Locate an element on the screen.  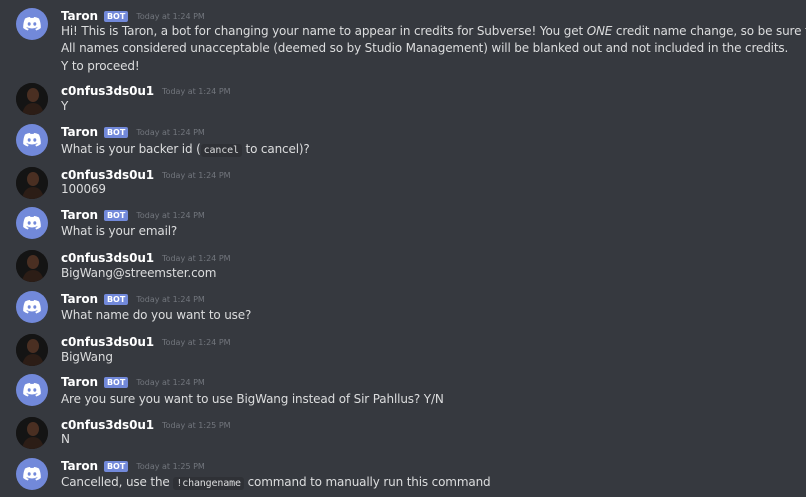
message-text: Y to proceed! is located at coordinates (100, 66).